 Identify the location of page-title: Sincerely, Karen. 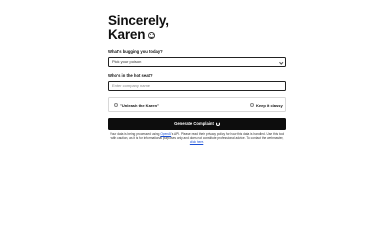
(197, 28).